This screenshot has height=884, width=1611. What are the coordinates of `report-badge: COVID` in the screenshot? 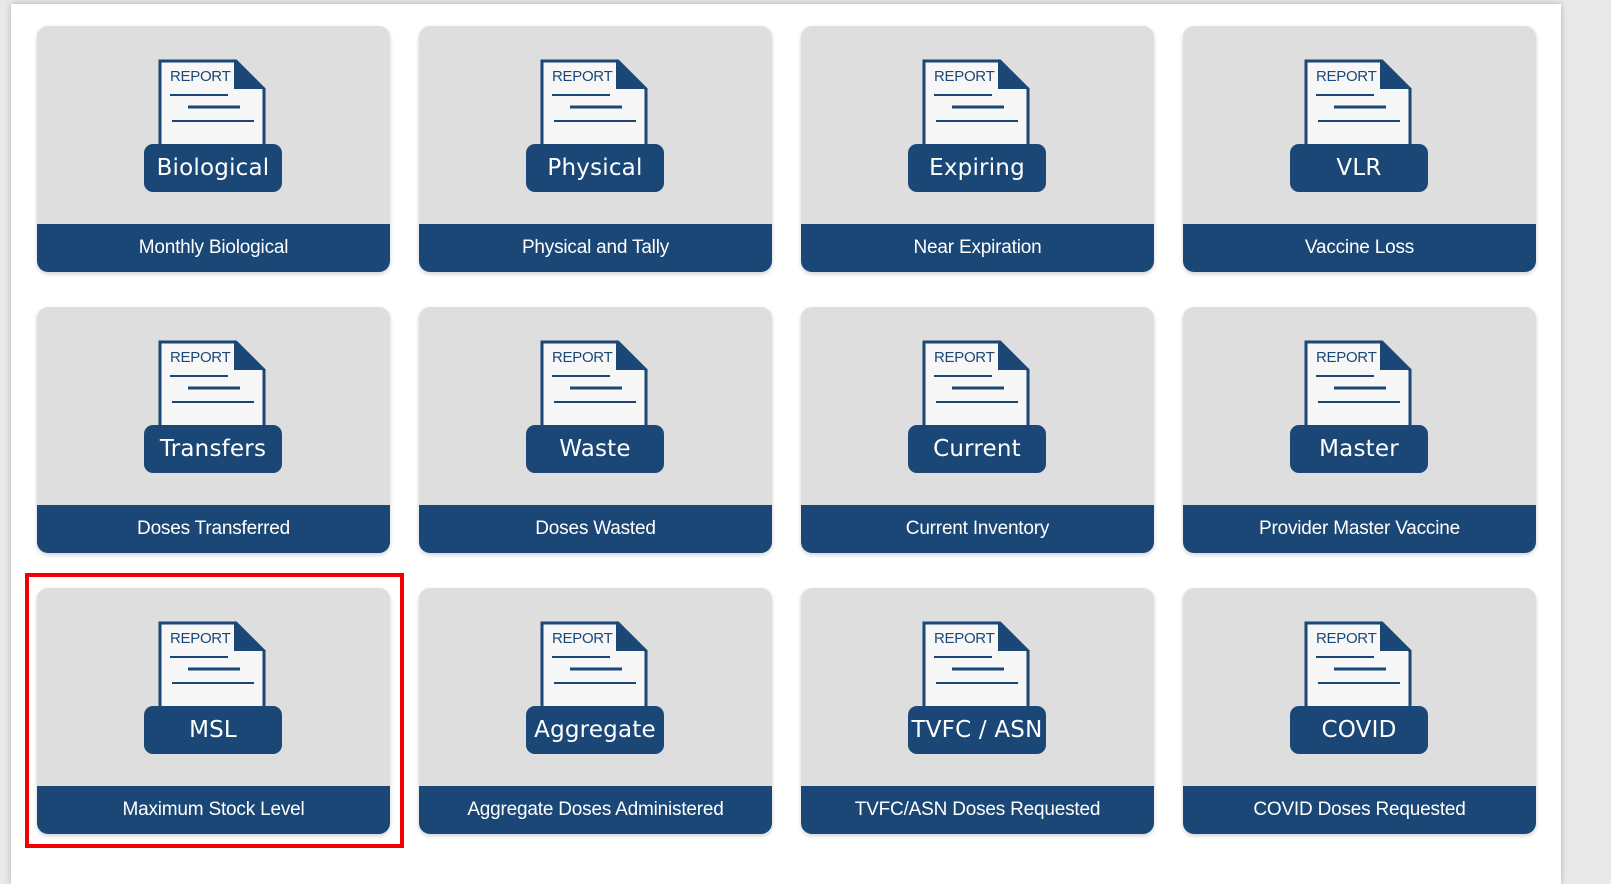 It's located at (1359, 730).